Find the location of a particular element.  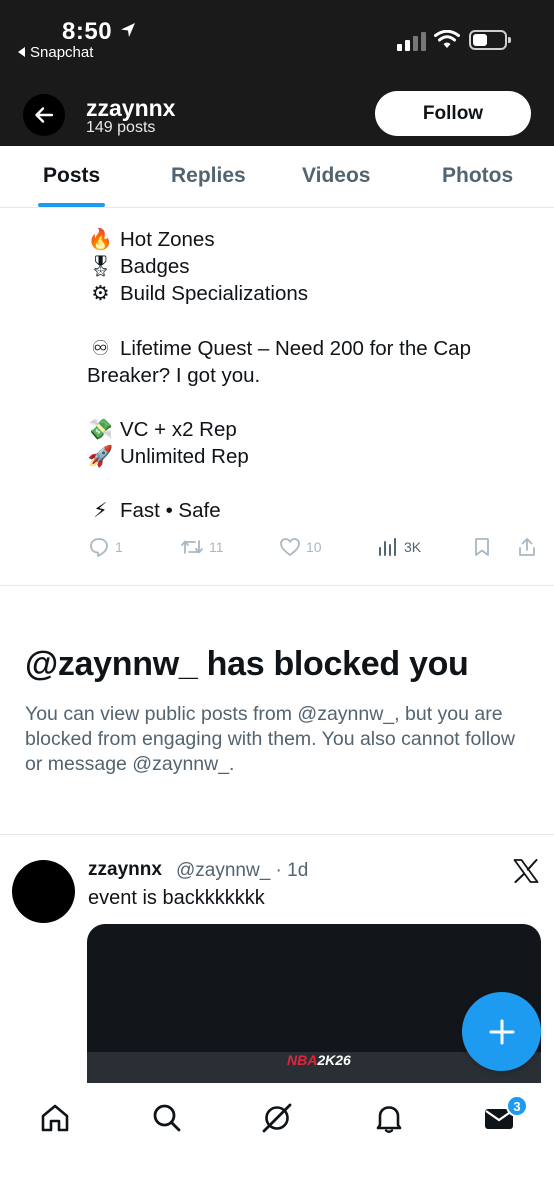

view-count: 3K is located at coordinates (413, 547).